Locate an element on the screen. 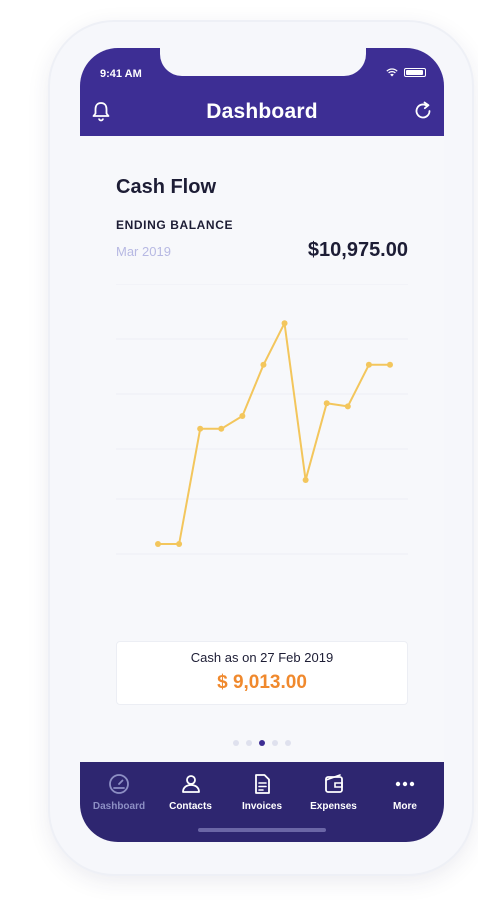 The image size is (478, 900). tab-label: Dashboard is located at coordinates (119, 806).